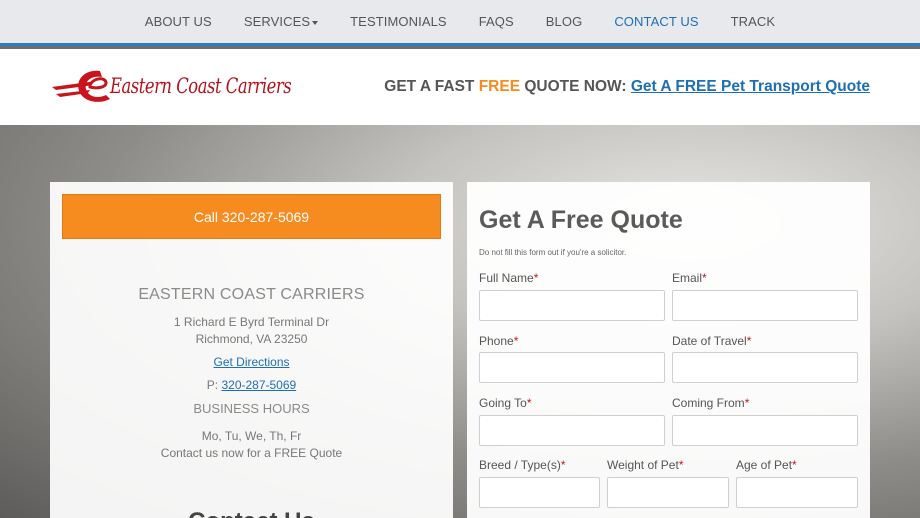 The image size is (920, 518). Describe the element at coordinates (572, 367) in the screenshot. I see `phone-input` at that location.